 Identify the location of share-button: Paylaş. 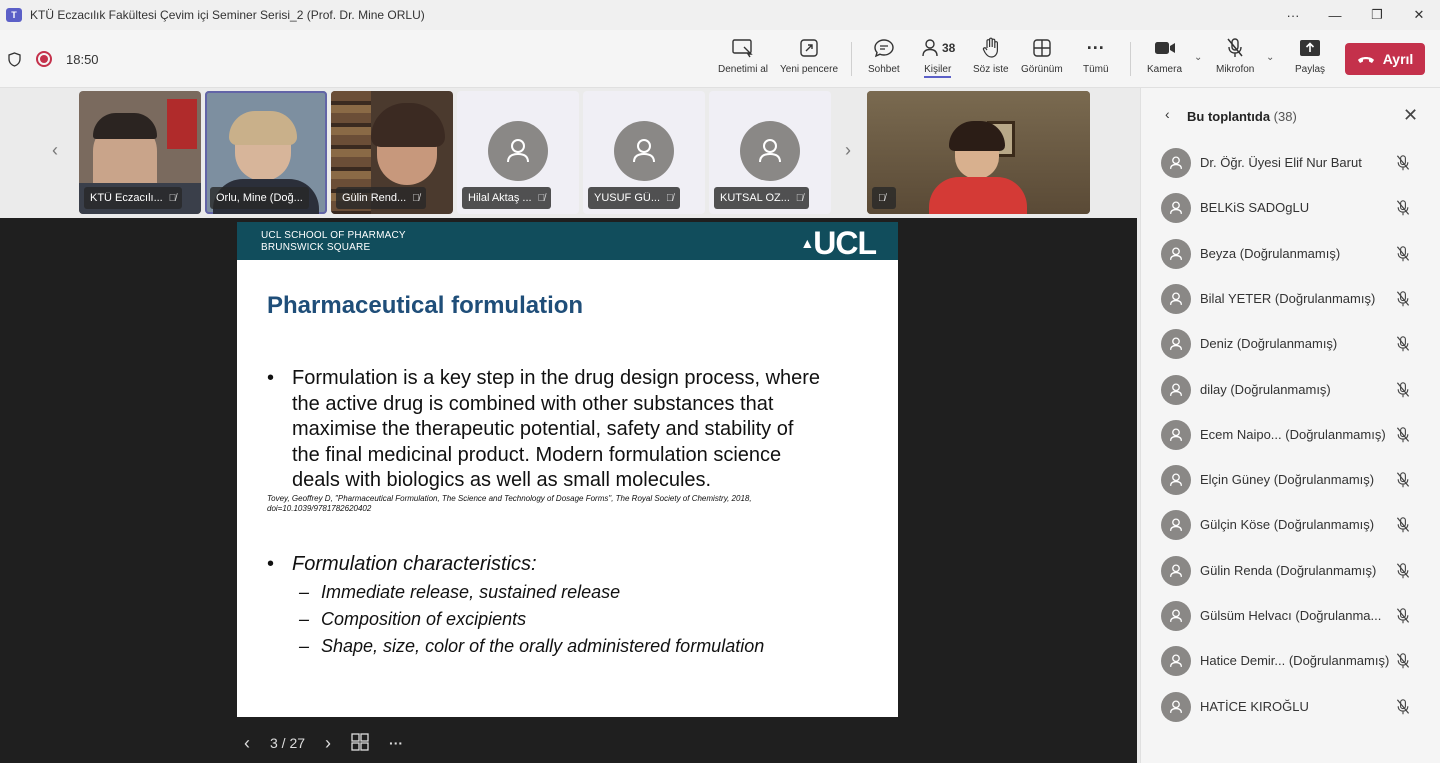
(1310, 59).